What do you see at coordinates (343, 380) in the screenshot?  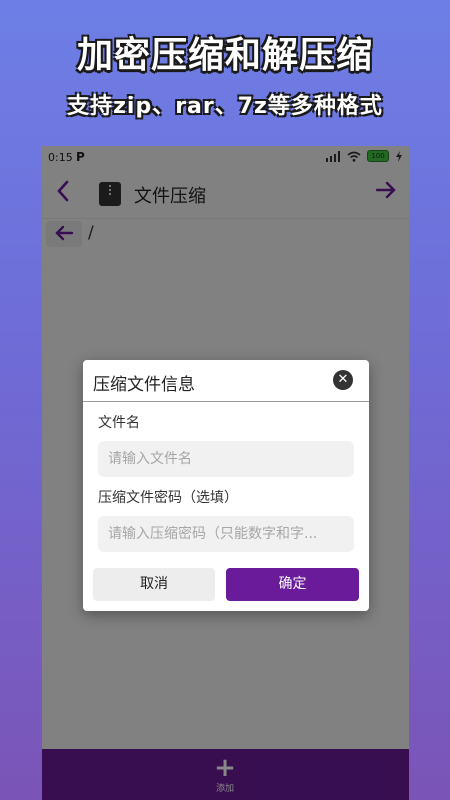 I see `close-circle-icon: ✕` at bounding box center [343, 380].